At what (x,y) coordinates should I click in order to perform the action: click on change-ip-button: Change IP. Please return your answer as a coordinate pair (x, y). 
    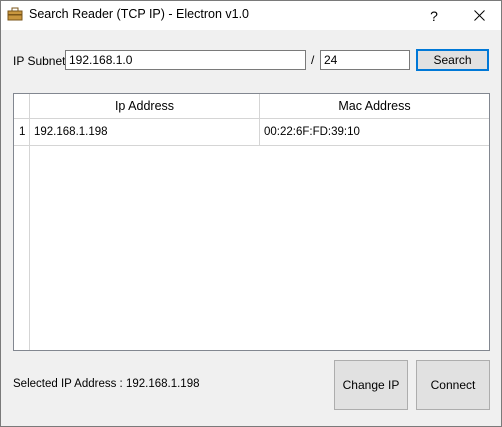
    Looking at the image, I should click on (371, 385).